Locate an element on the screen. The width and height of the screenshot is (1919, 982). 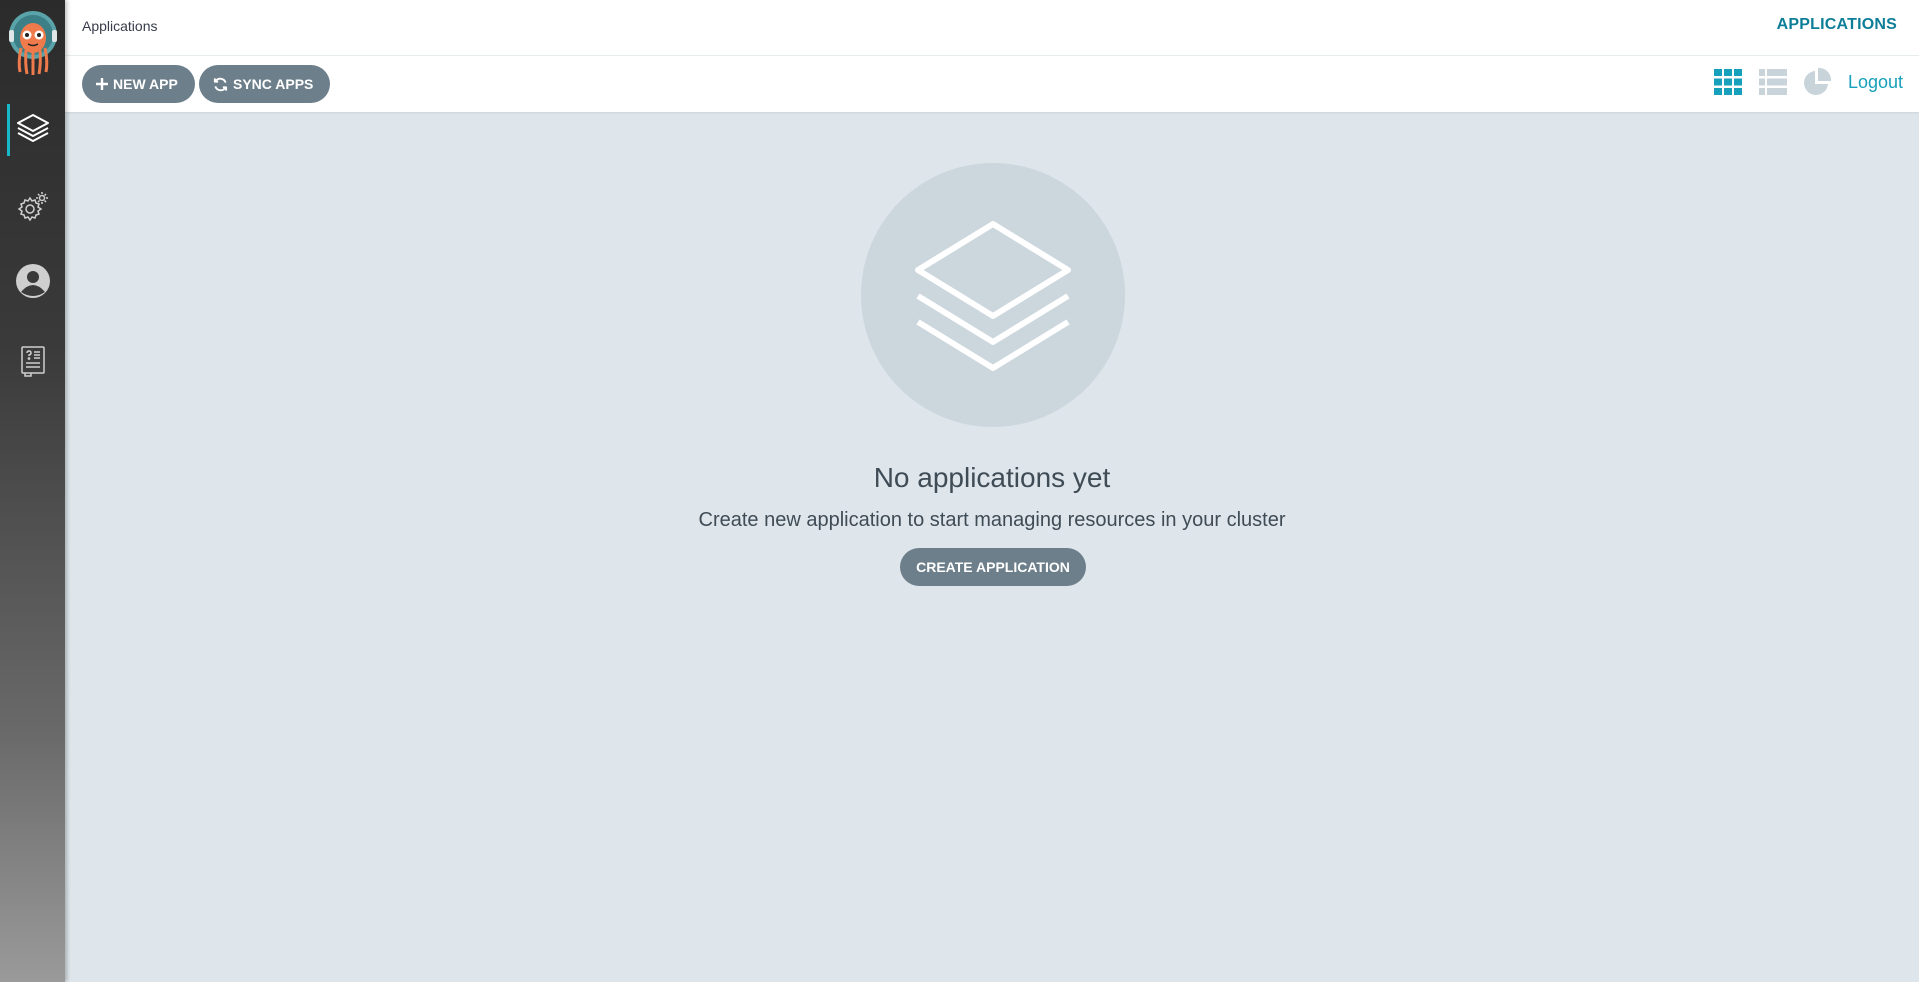
empty-state-illustration is located at coordinates (993, 295).